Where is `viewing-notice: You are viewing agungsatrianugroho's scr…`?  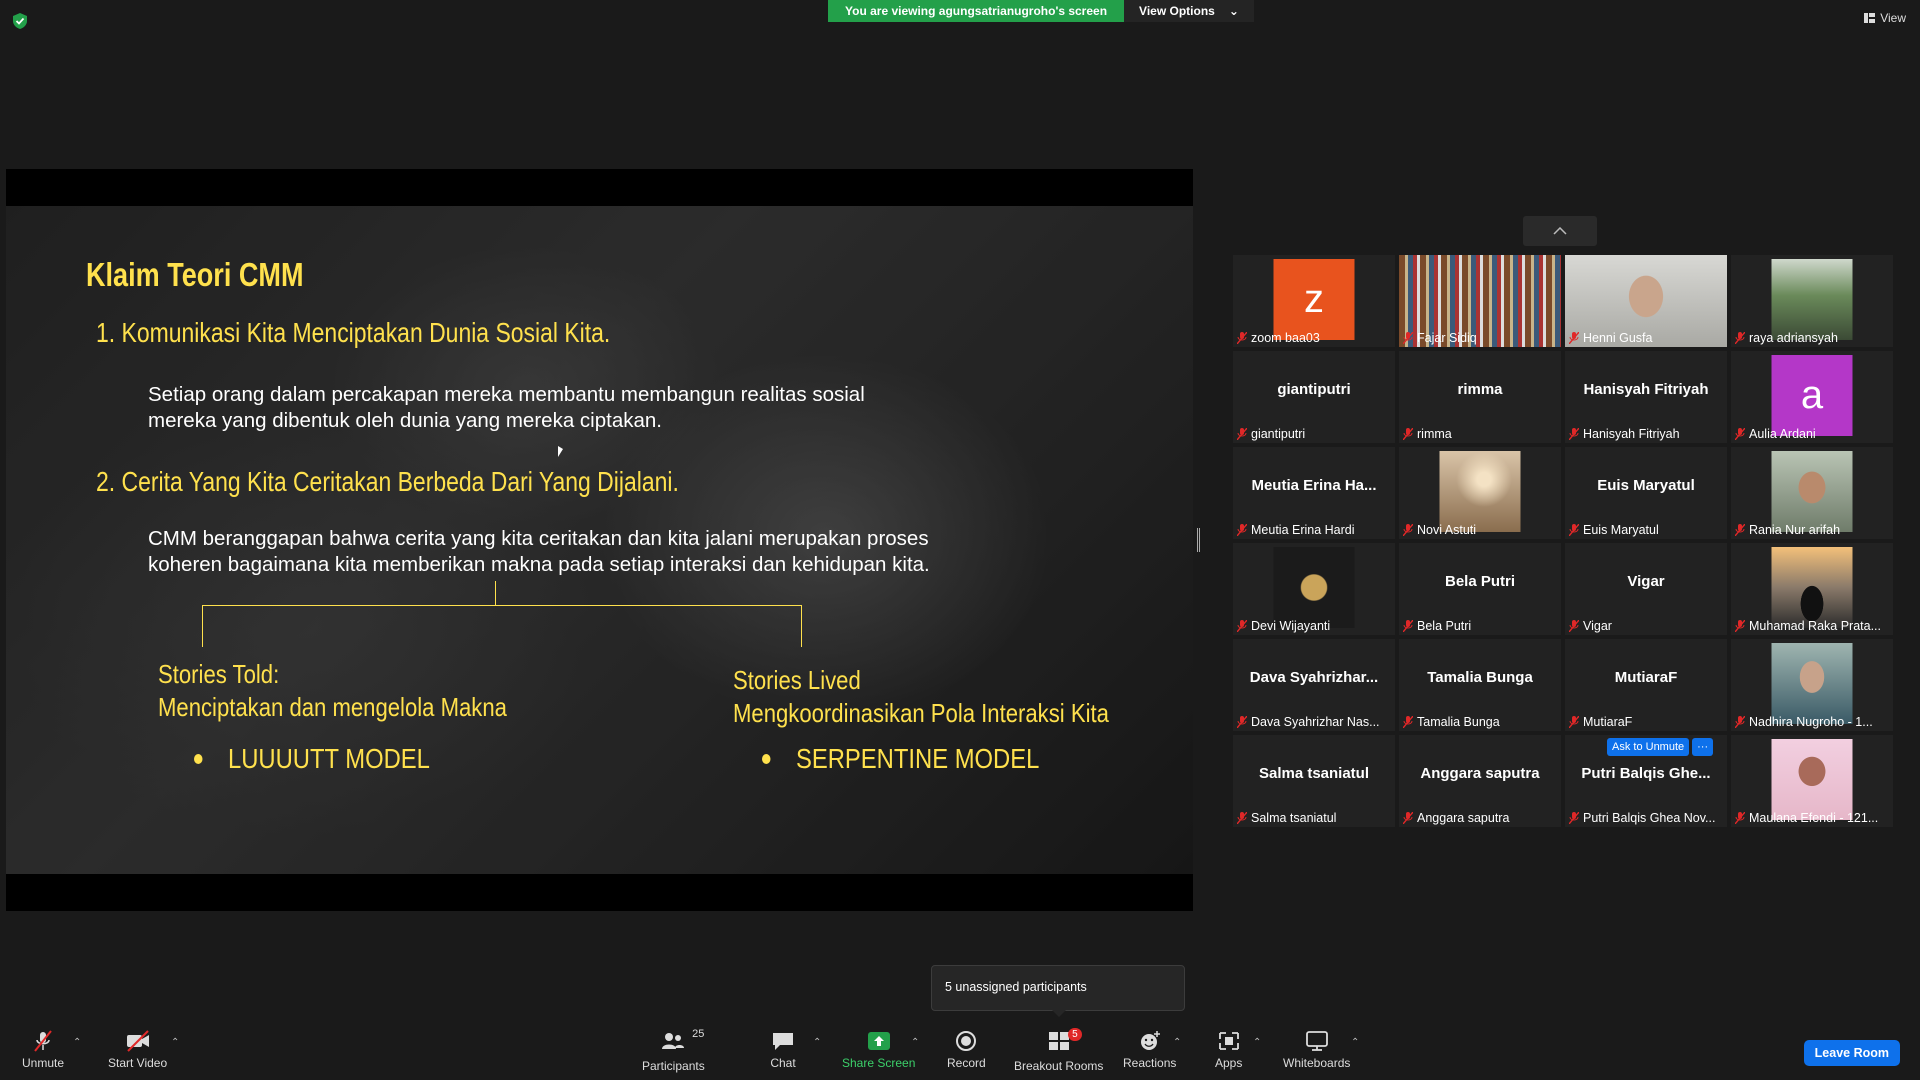 viewing-notice: You are viewing agungsatrianugroho's scr… is located at coordinates (976, 11).